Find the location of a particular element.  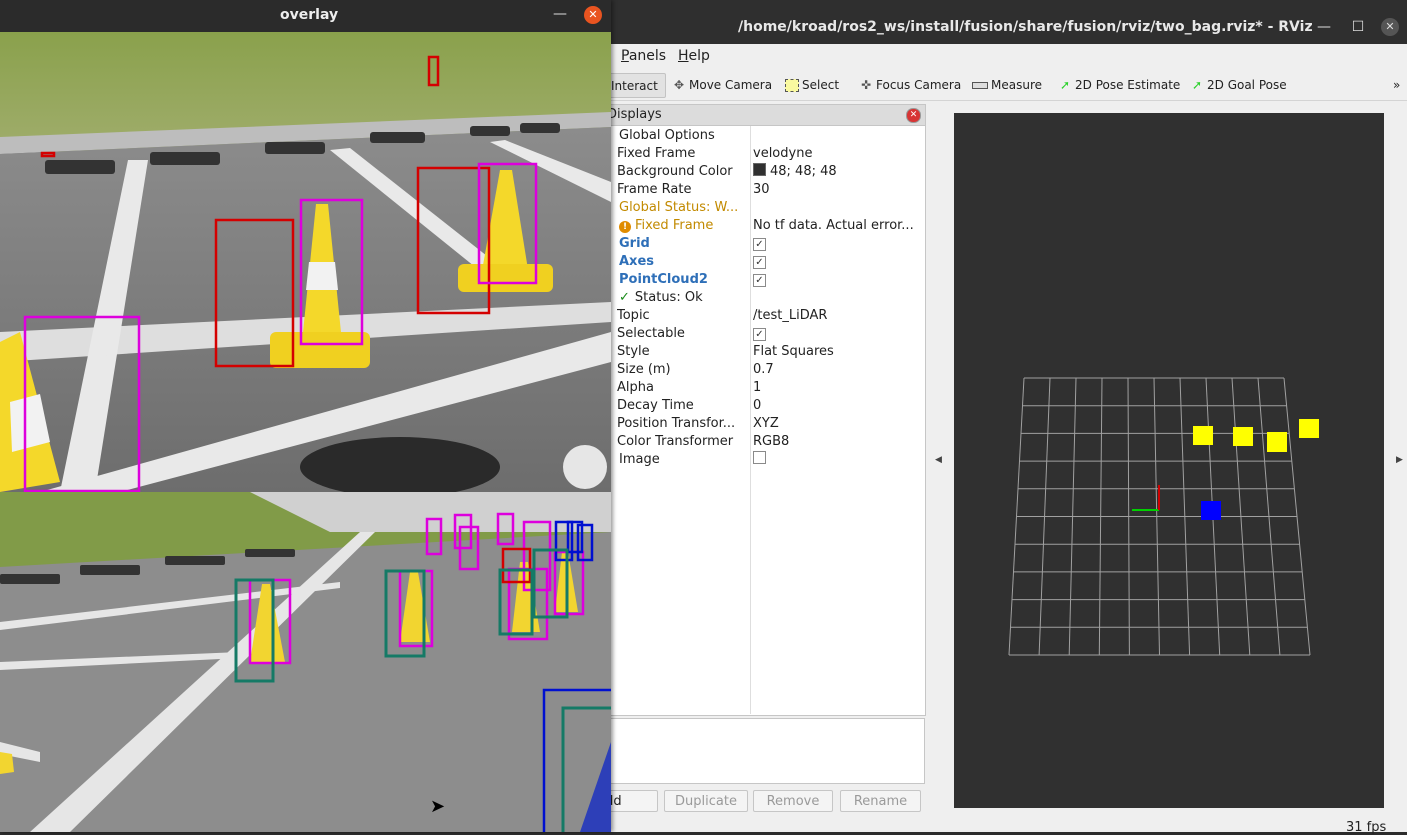

rename-button: Rename is located at coordinates (880, 801).